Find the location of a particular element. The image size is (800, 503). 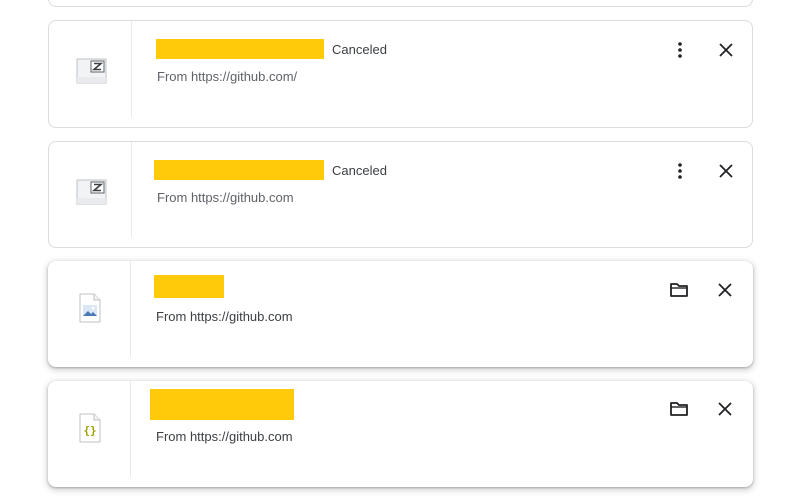

json-file-icon: {} is located at coordinates (90, 428).